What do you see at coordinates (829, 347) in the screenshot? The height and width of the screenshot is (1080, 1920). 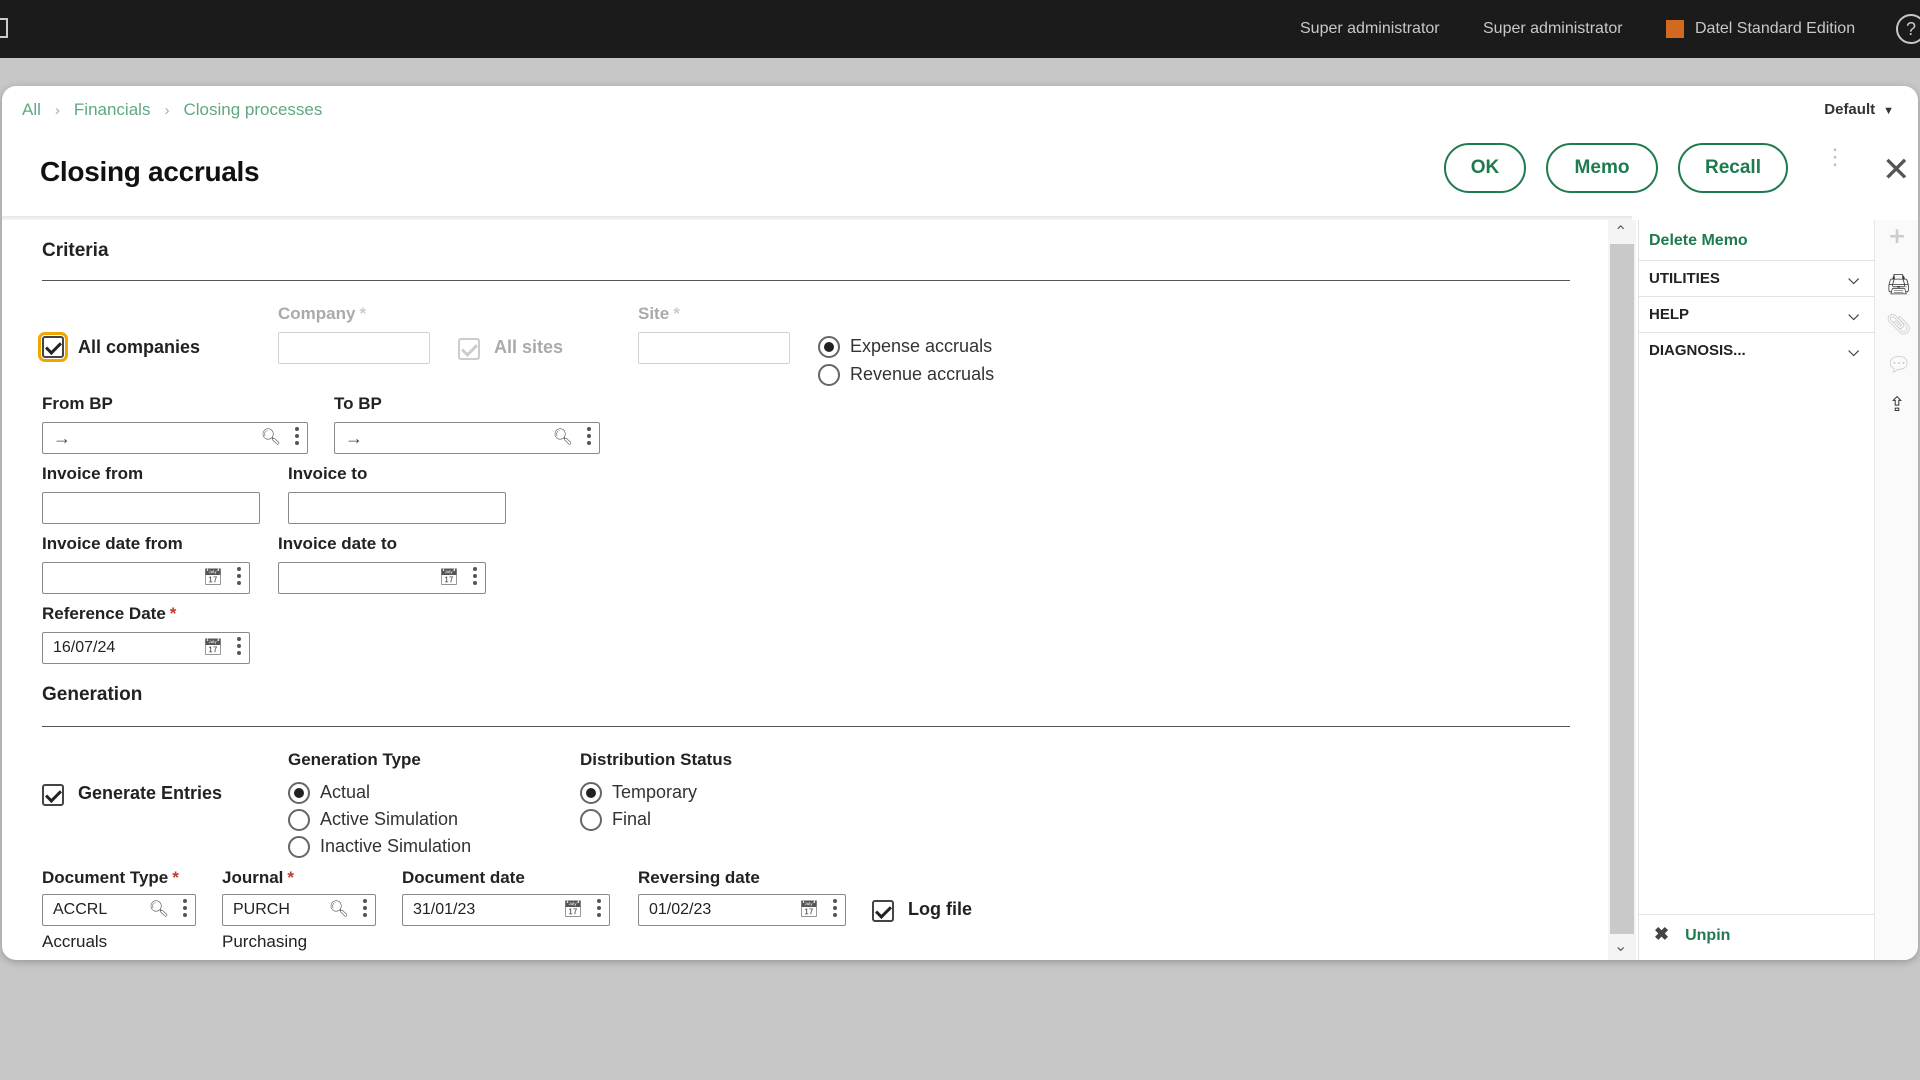 I see `expense-accruals-radio` at bounding box center [829, 347].